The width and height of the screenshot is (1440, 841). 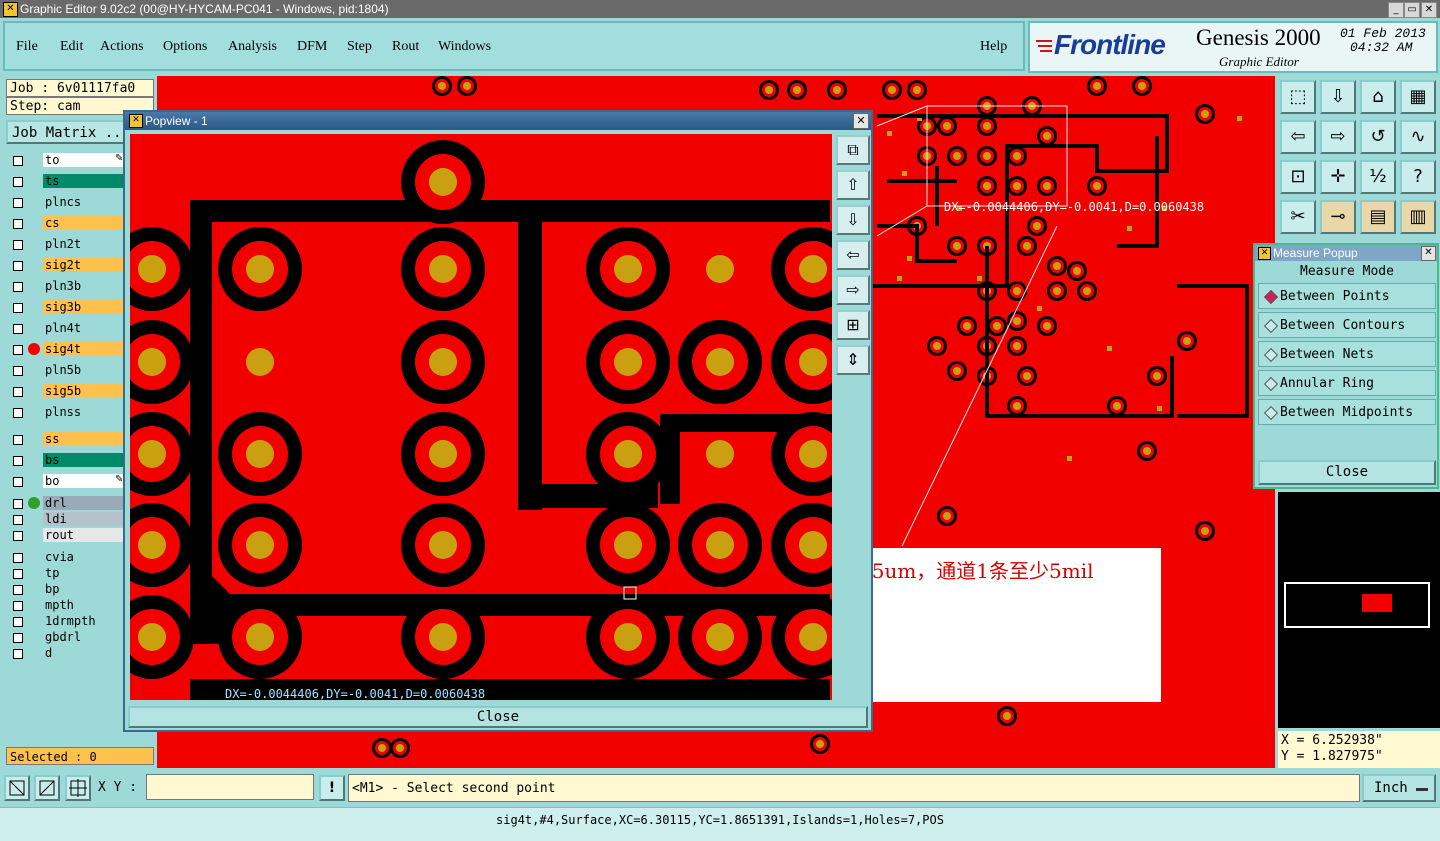 I want to click on layer-row: drl, so click(x=67, y=503).